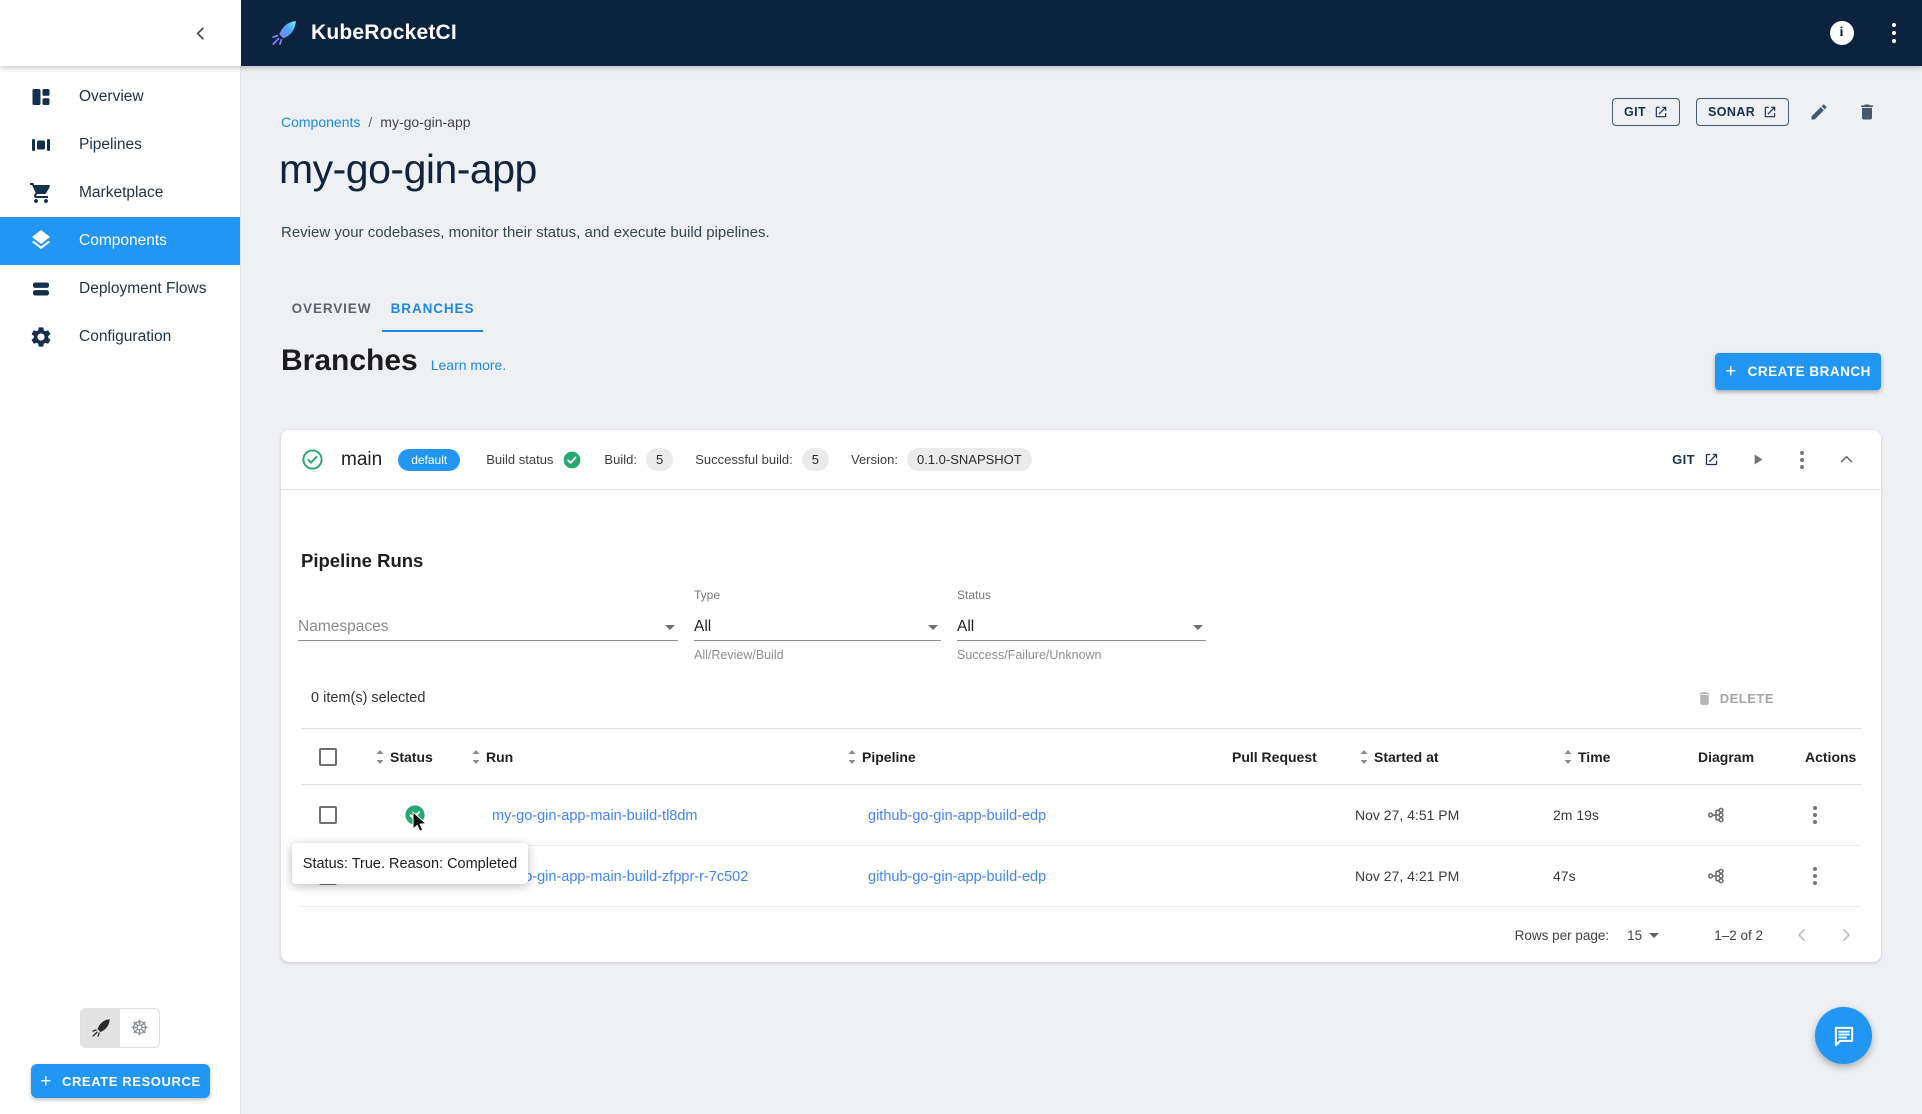  Describe the element at coordinates (1576, 815) in the screenshot. I see `time-value: 2m 19s` at that location.